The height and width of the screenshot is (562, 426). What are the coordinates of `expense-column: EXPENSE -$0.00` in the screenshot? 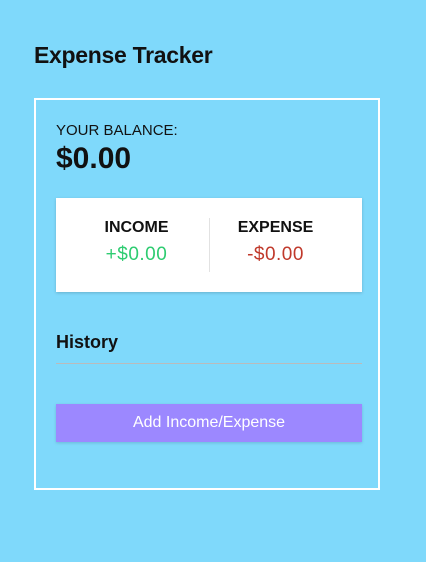 It's located at (275, 245).